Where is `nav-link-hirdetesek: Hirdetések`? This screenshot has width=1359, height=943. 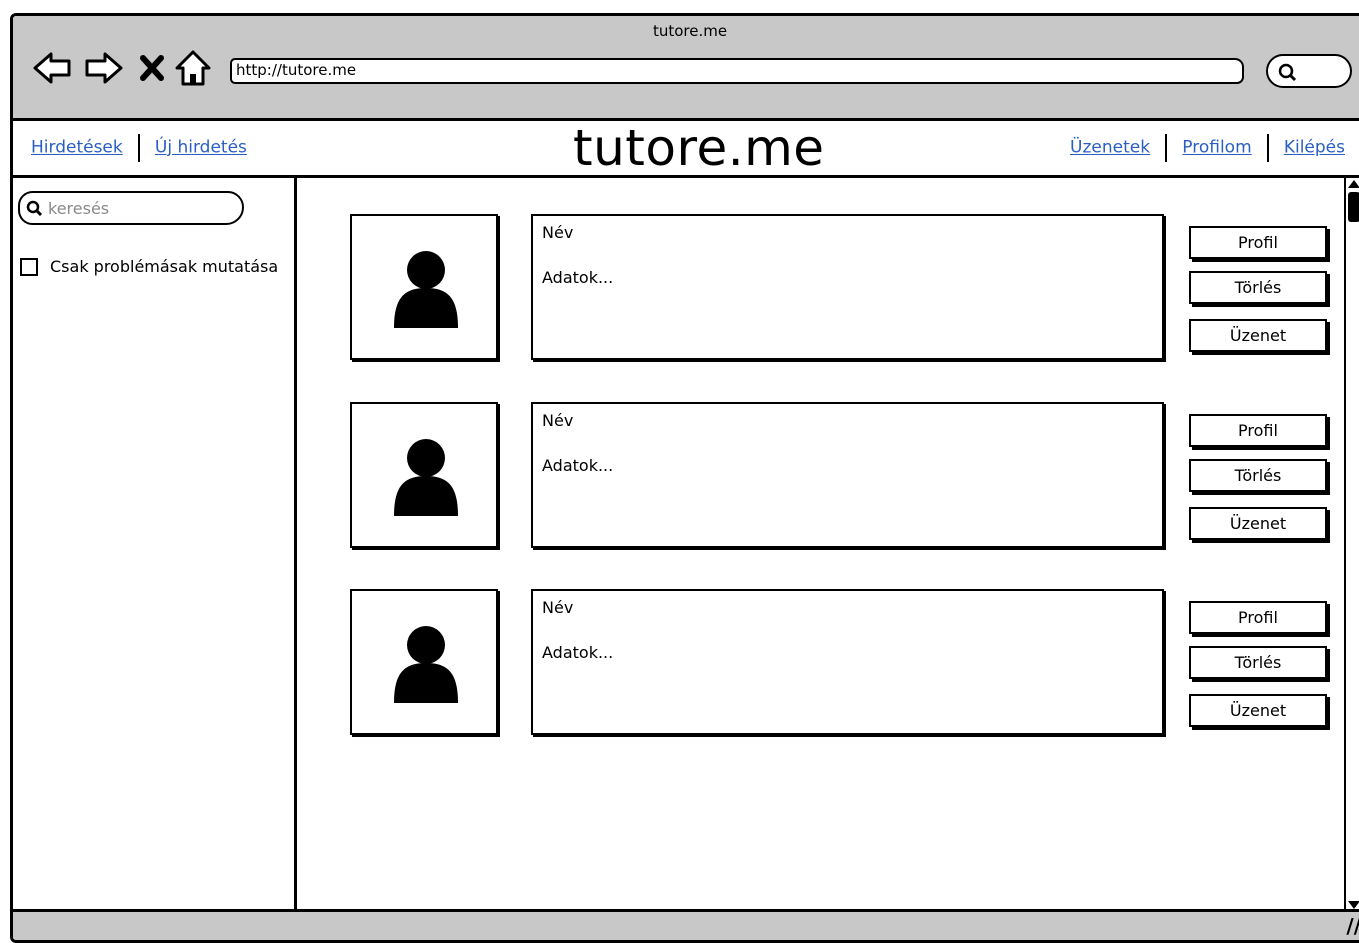
nav-link-hirdetesek: Hirdetések is located at coordinates (77, 148).